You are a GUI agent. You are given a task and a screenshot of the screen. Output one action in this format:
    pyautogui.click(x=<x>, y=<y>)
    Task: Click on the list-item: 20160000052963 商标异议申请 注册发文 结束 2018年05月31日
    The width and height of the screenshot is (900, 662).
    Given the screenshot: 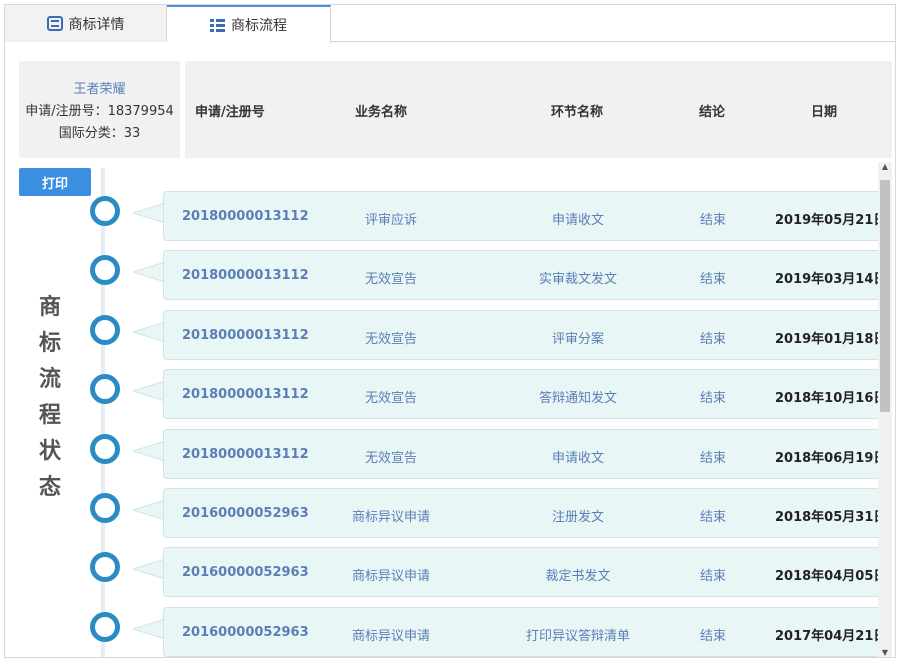 What is the action you would take?
    pyautogui.click(x=450, y=515)
    